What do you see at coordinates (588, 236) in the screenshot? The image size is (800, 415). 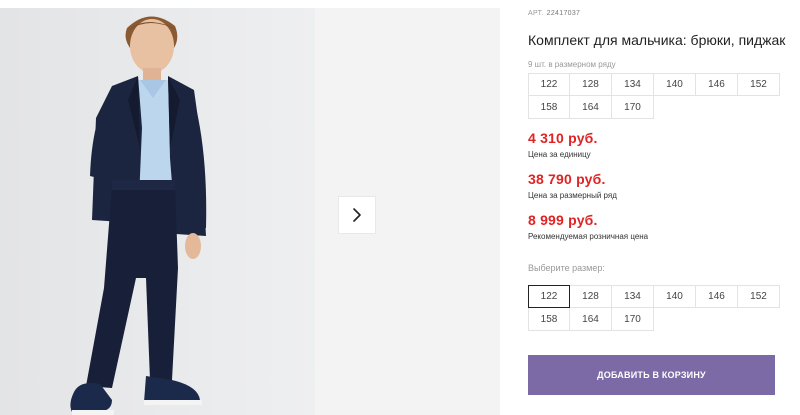 I see `retail-price-note: Рекомендуемая розничная цена` at bounding box center [588, 236].